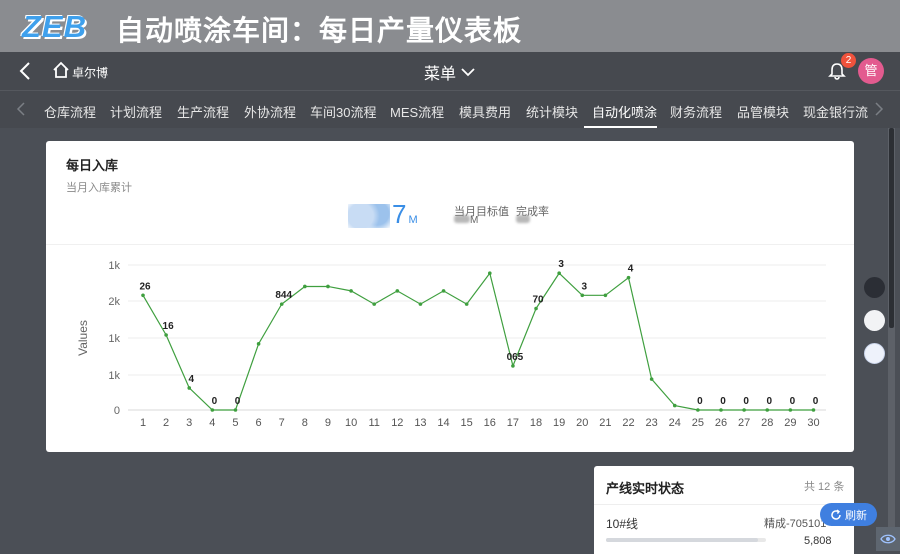 The image size is (900, 554). What do you see at coordinates (485, 111) in the screenshot?
I see `tab-mold-cost: 模具费用` at bounding box center [485, 111].